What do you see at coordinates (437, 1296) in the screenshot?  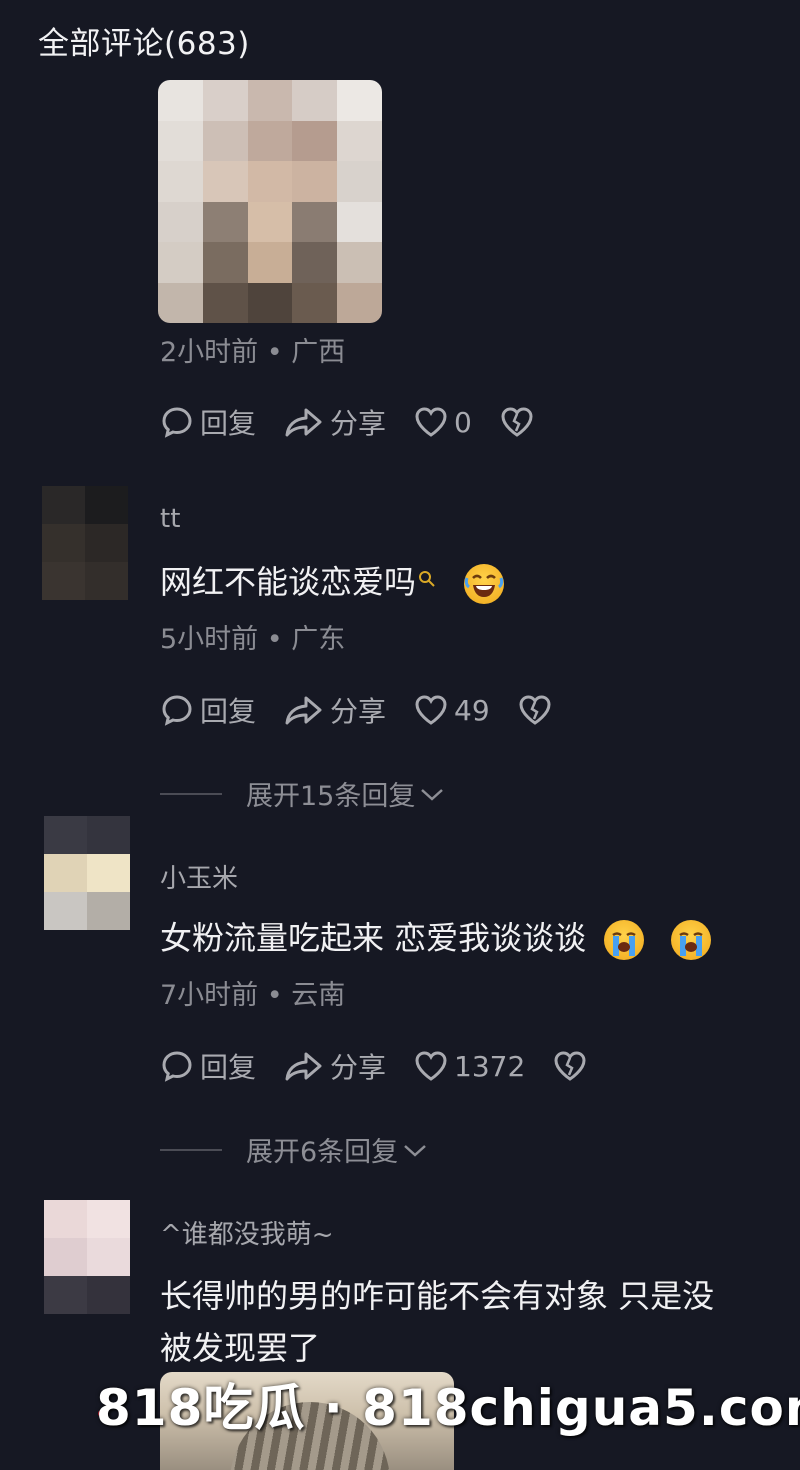 I see `comment-text-line: 长得帅的男的咋可能不会有对象 只是没` at bounding box center [437, 1296].